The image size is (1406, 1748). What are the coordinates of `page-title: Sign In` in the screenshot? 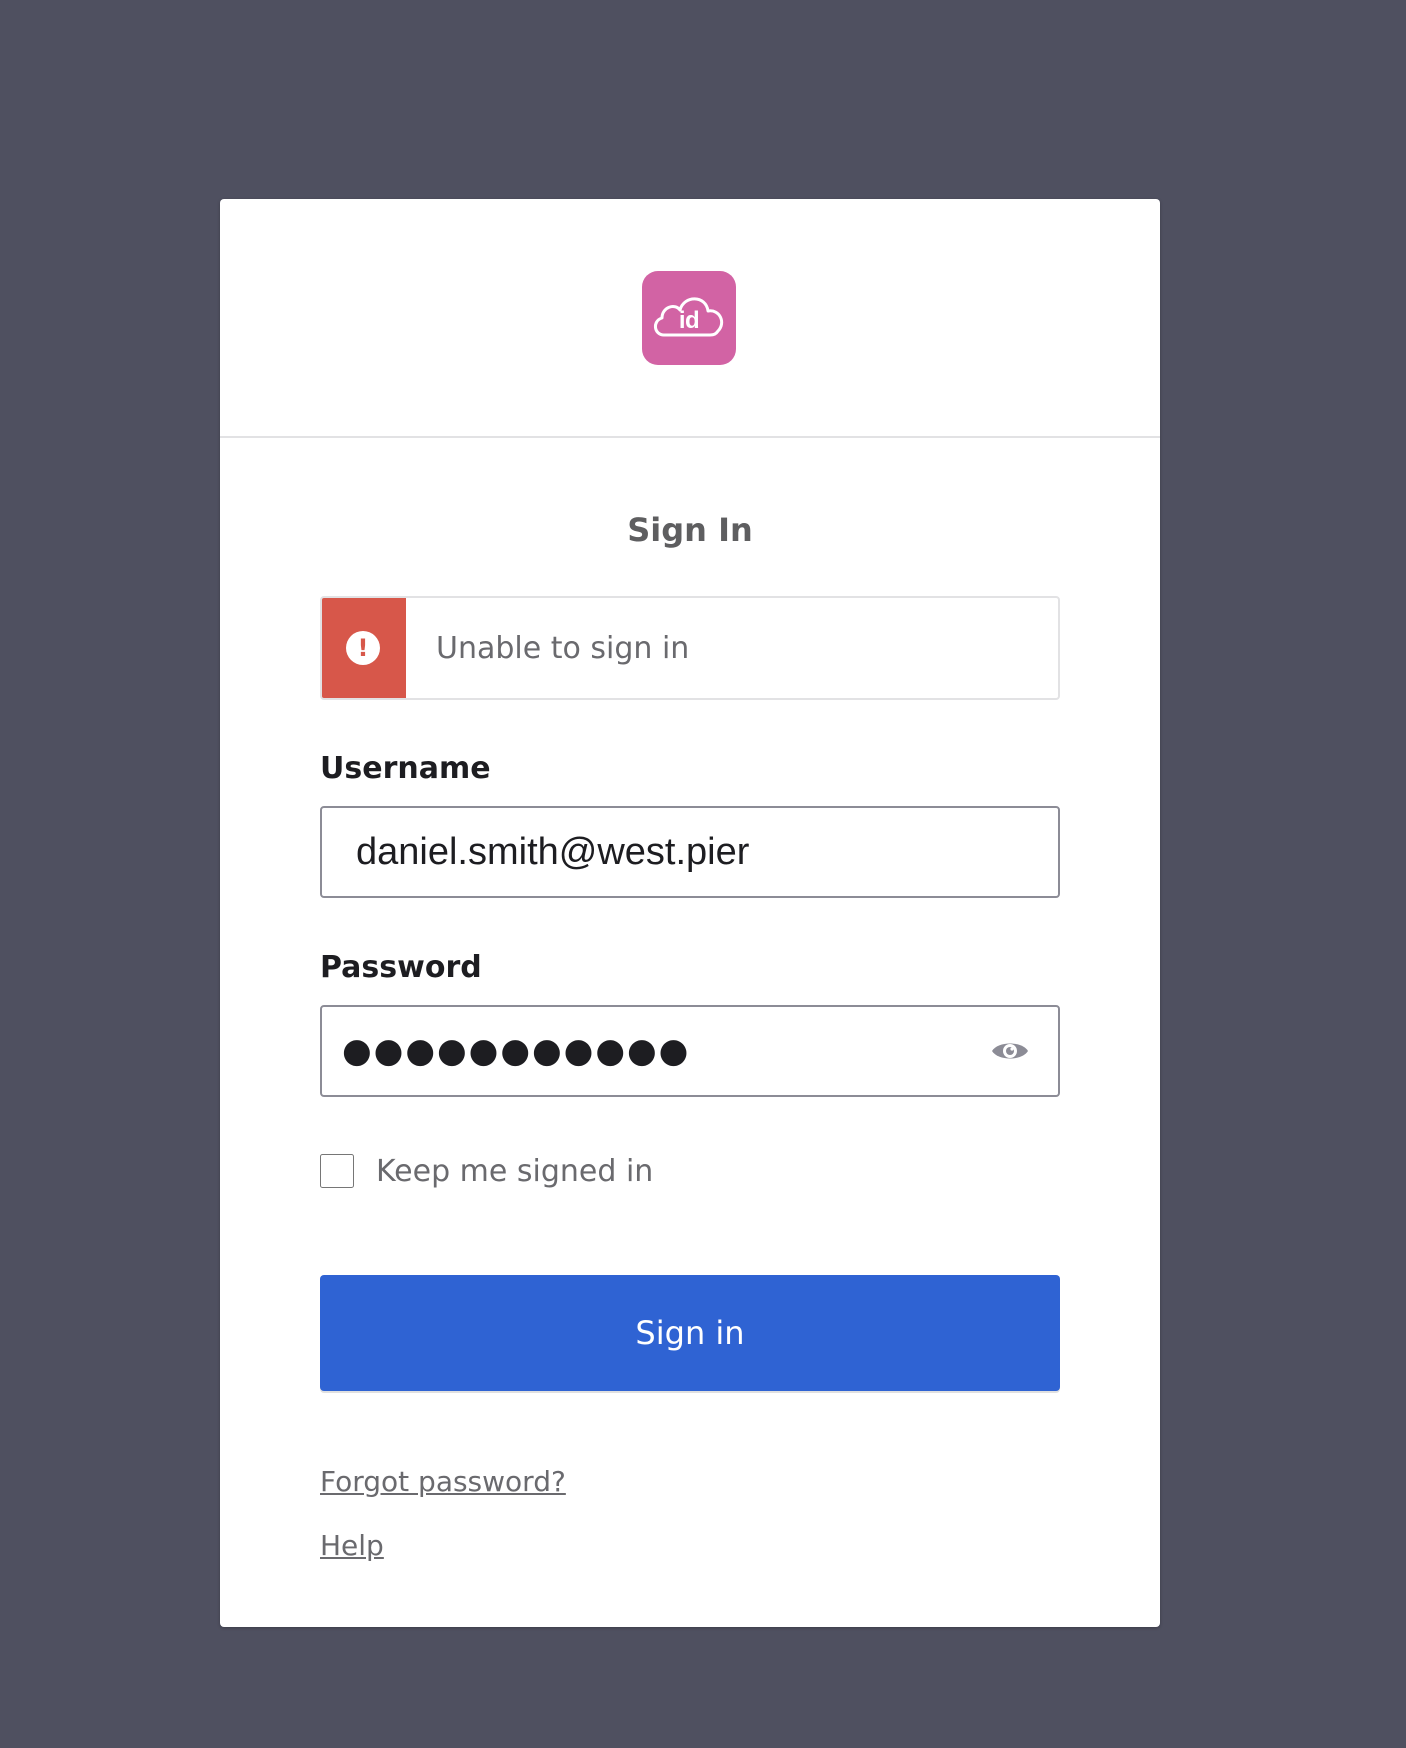 It's located at (690, 530).